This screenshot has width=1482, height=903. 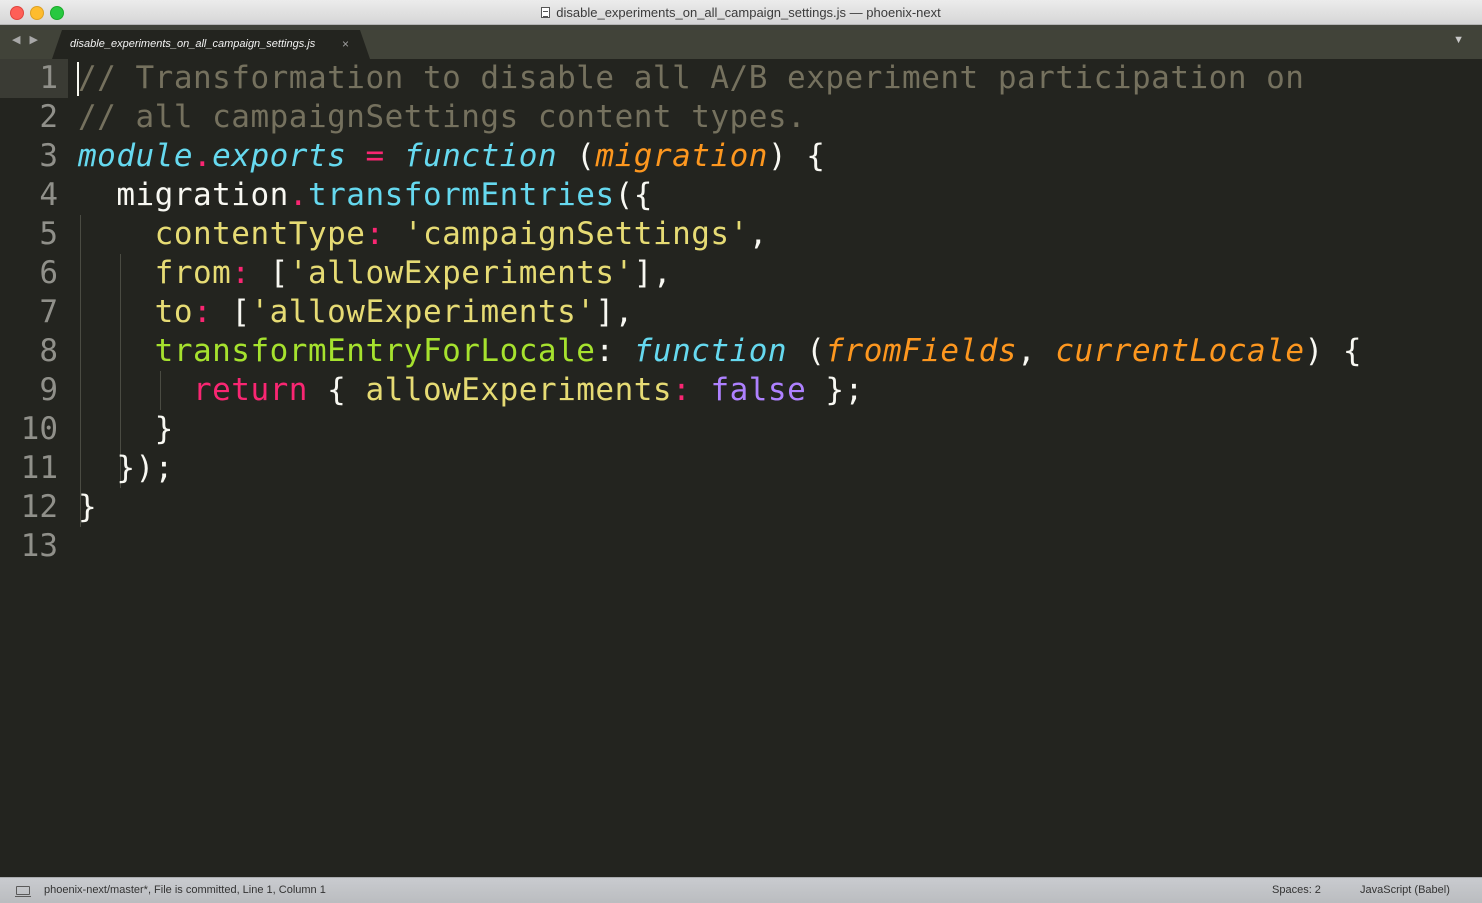 What do you see at coordinates (39, 429) in the screenshot?
I see `line-number-text: 10` at bounding box center [39, 429].